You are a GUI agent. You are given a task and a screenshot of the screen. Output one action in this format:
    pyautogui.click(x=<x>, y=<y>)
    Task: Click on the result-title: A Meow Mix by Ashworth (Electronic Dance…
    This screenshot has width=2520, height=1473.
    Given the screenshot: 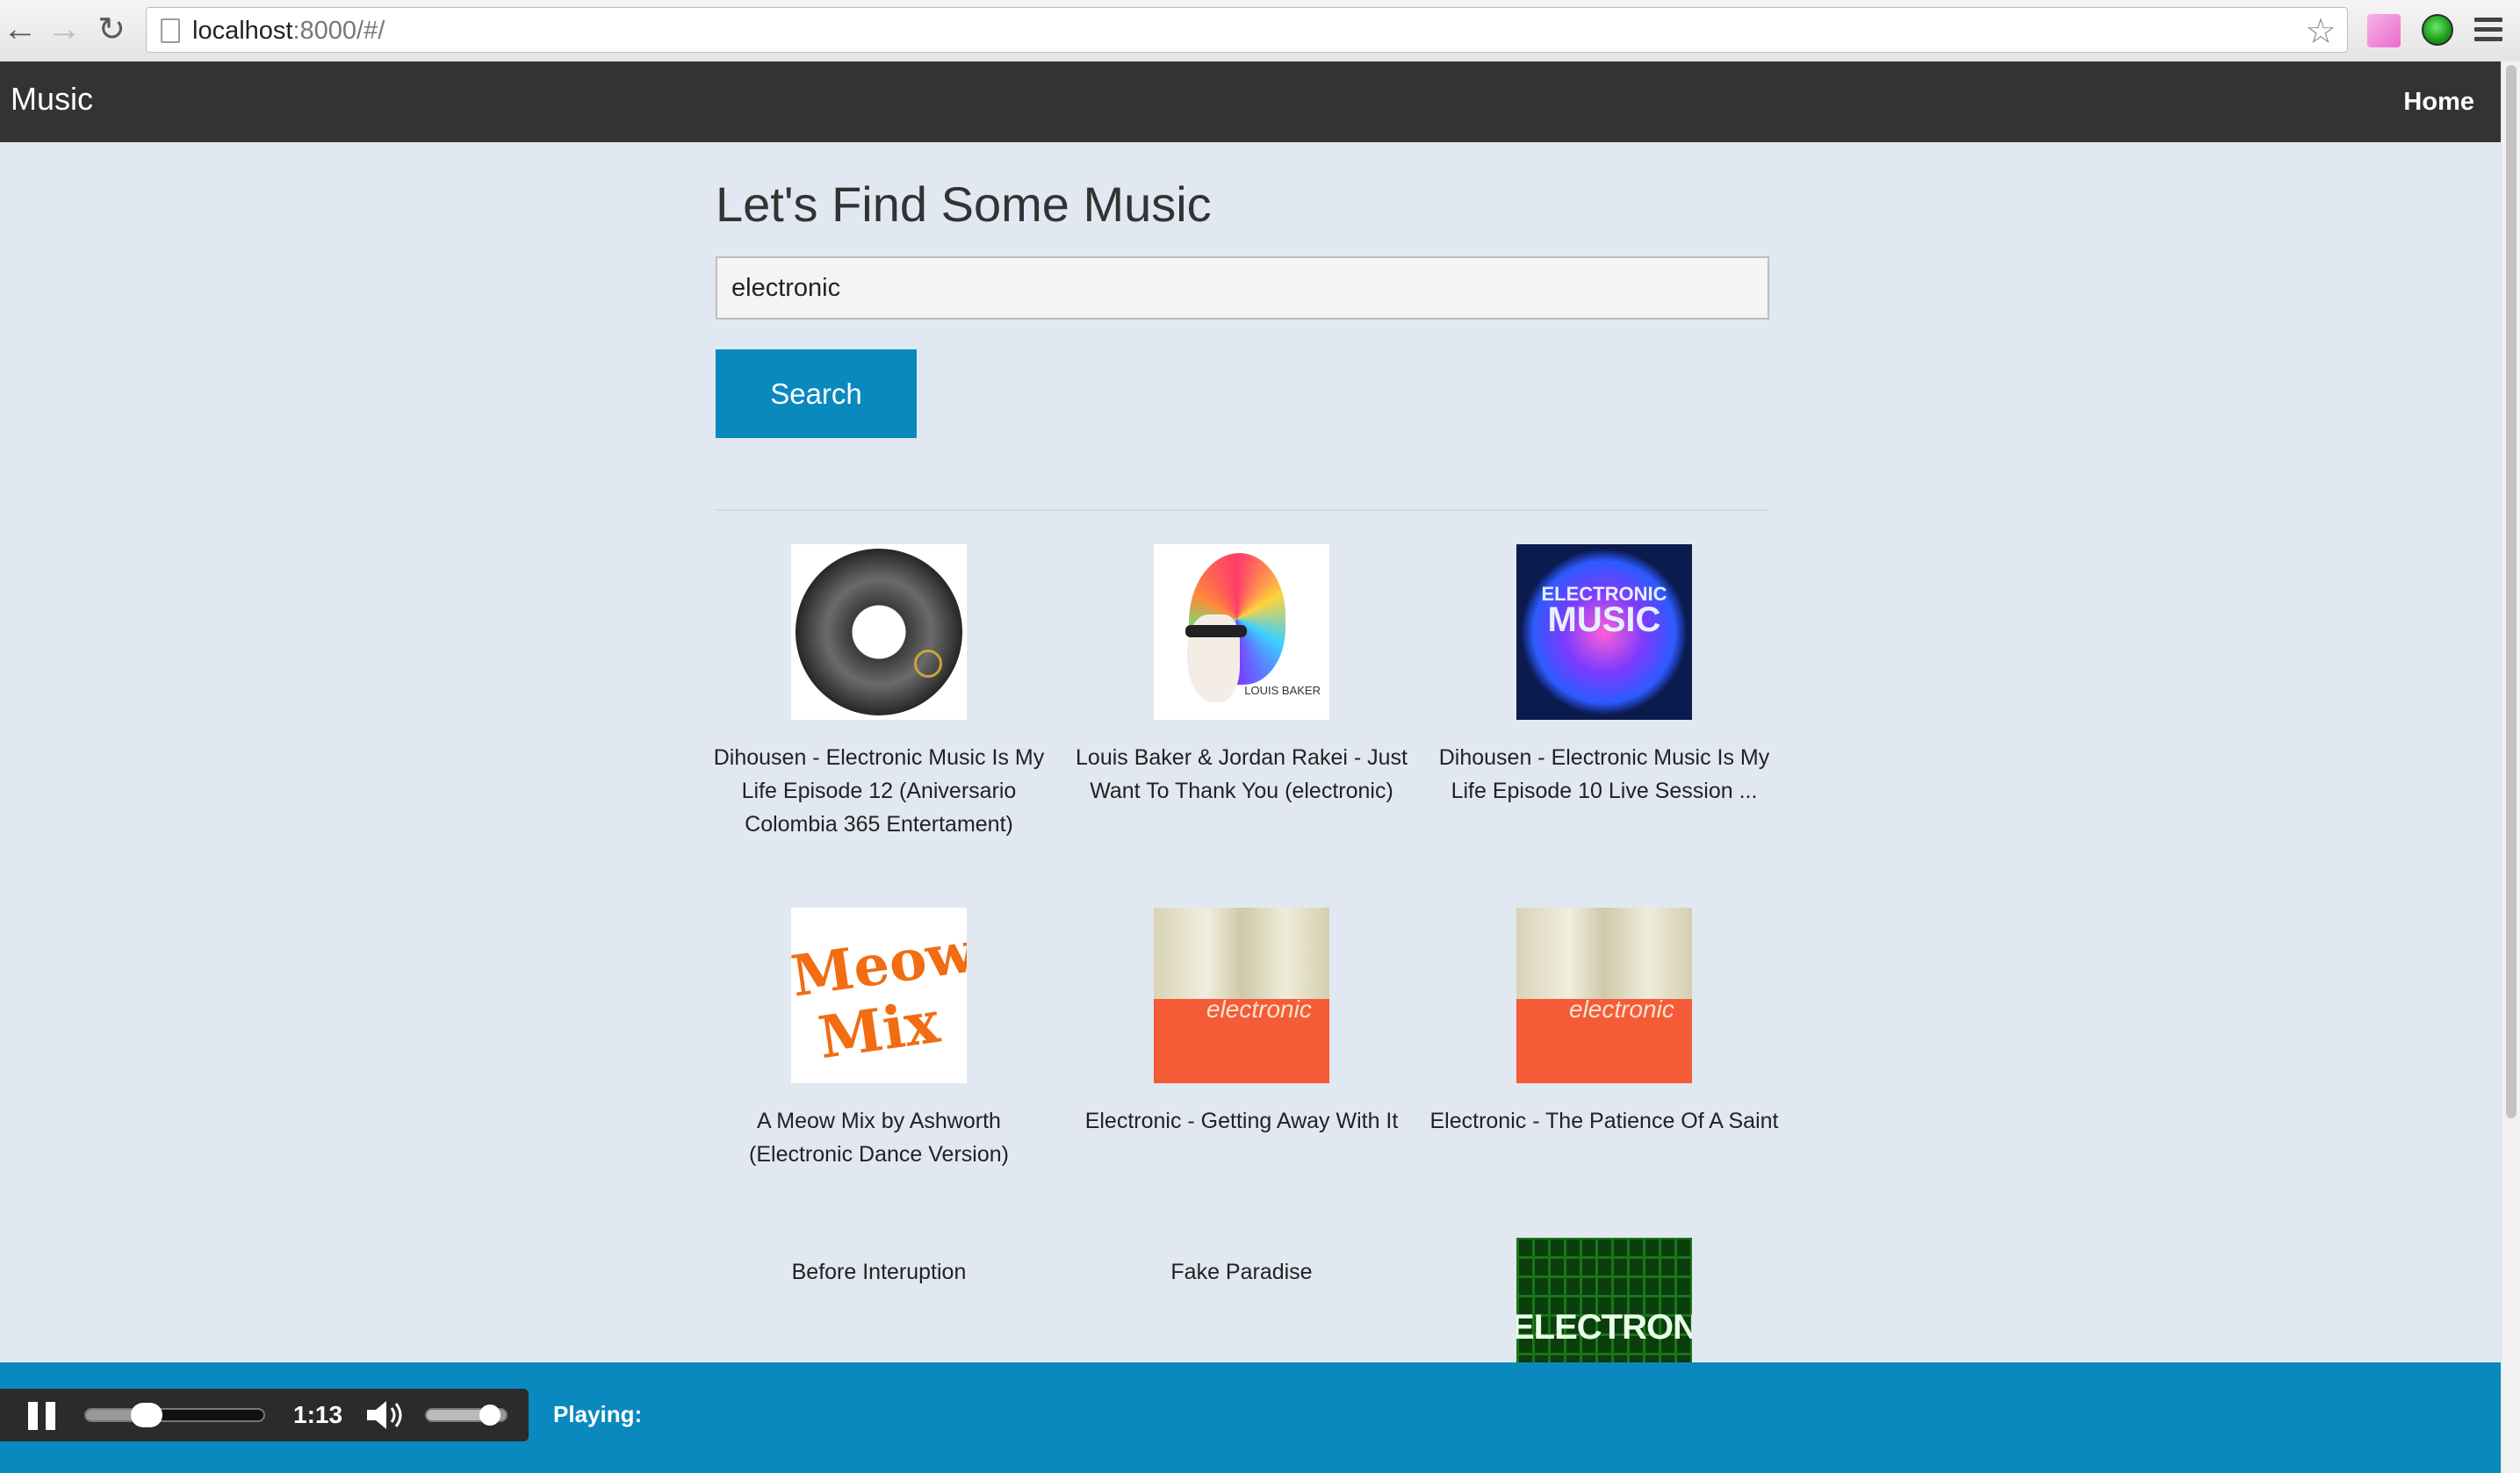 What is the action you would take?
    pyautogui.click(x=879, y=1137)
    